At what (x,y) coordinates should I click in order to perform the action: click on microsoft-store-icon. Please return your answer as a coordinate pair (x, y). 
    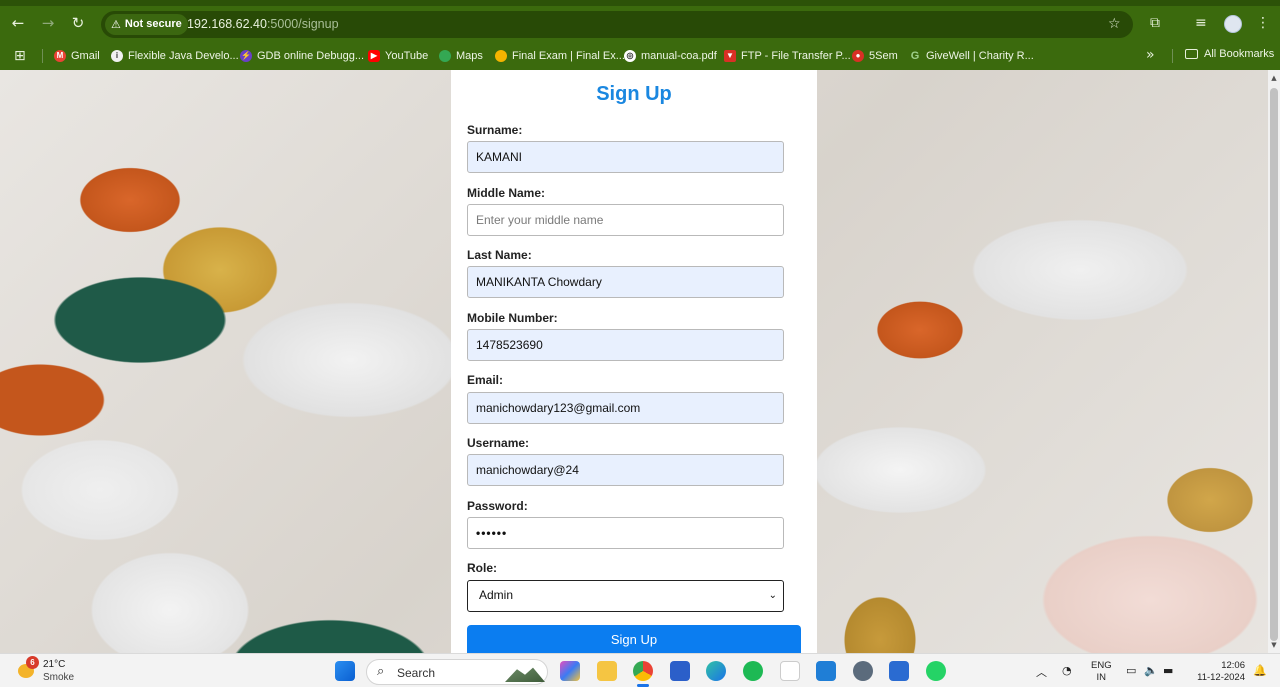
    Looking at the image, I should click on (680, 671).